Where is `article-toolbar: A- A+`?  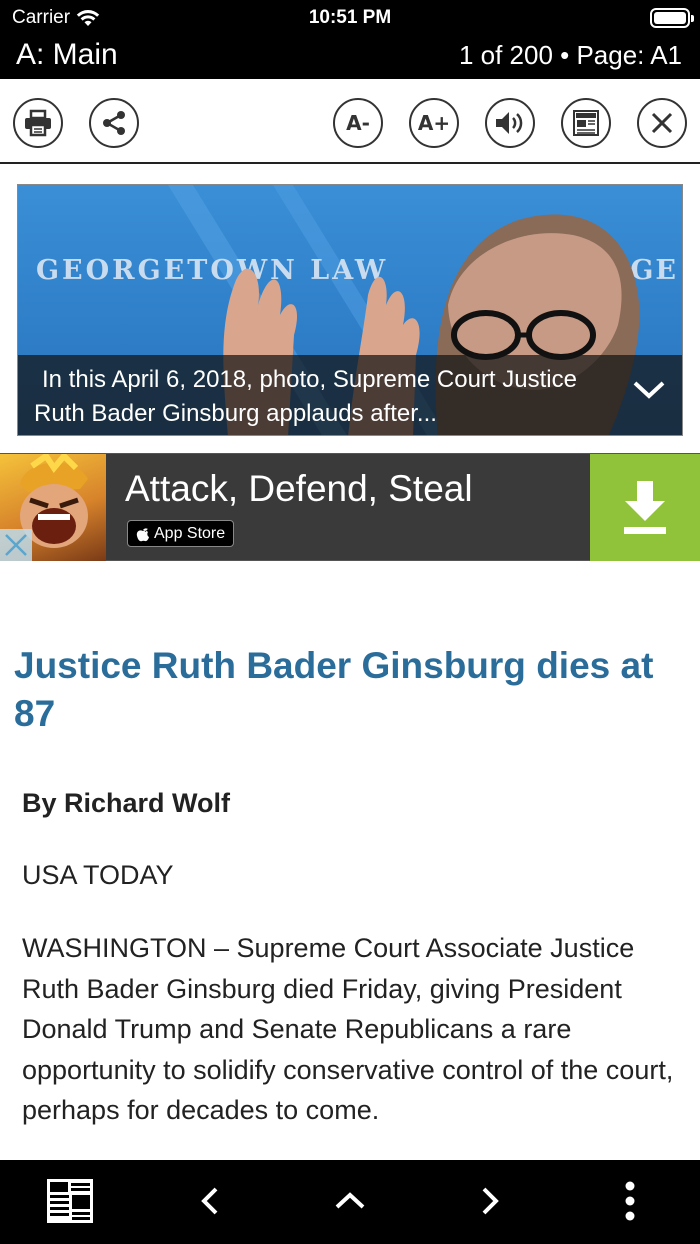
article-toolbar: A- A+ is located at coordinates (350, 121).